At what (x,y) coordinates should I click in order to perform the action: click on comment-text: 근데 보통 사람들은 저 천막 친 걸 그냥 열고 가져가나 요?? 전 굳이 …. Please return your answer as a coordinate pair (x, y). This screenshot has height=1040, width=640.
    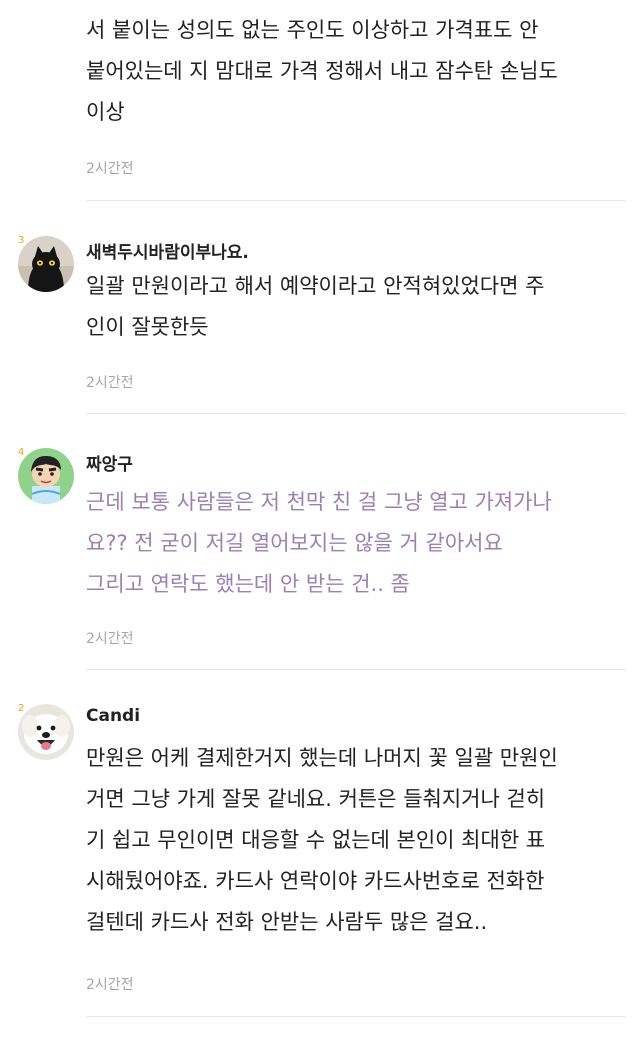
    Looking at the image, I should click on (356, 543).